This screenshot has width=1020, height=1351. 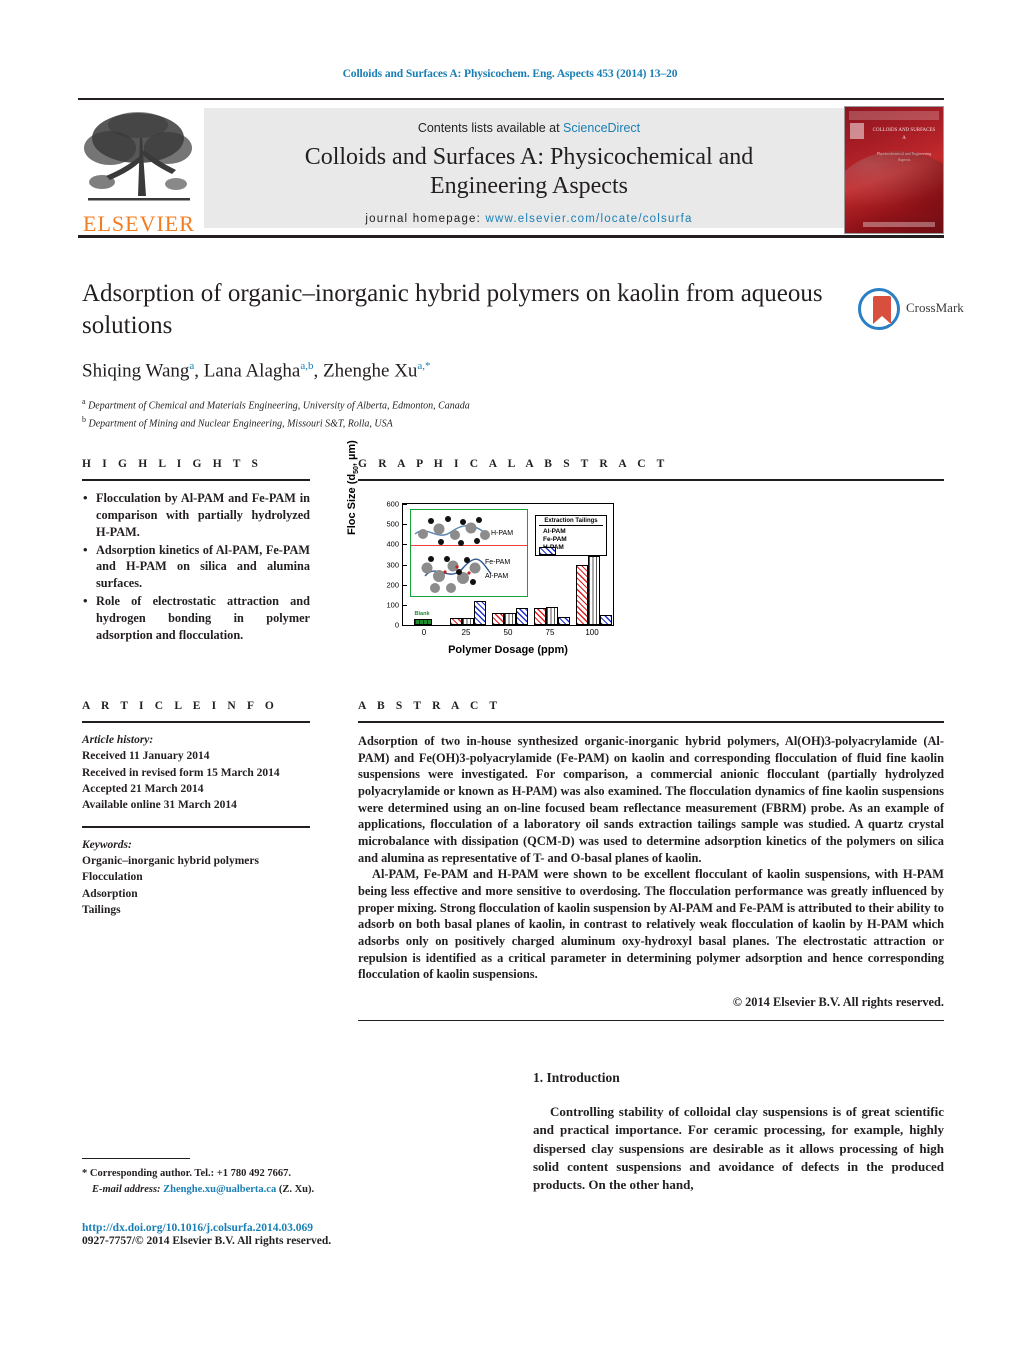 I want to click on crossmark-notch, so click(x=882, y=320).